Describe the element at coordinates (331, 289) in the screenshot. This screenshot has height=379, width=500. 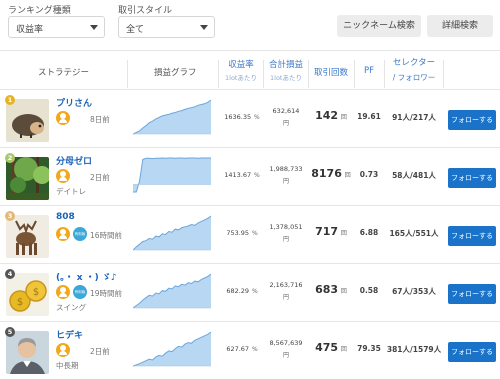
I see `trade-count: 683 回` at that location.